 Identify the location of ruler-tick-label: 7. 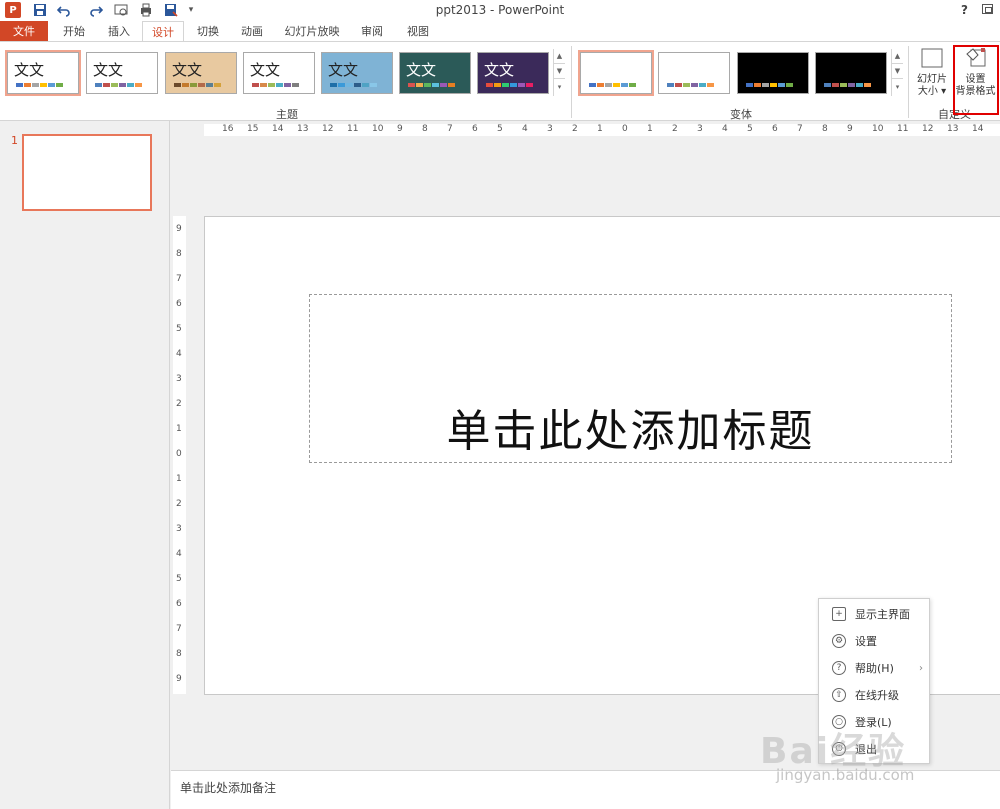
(179, 629).